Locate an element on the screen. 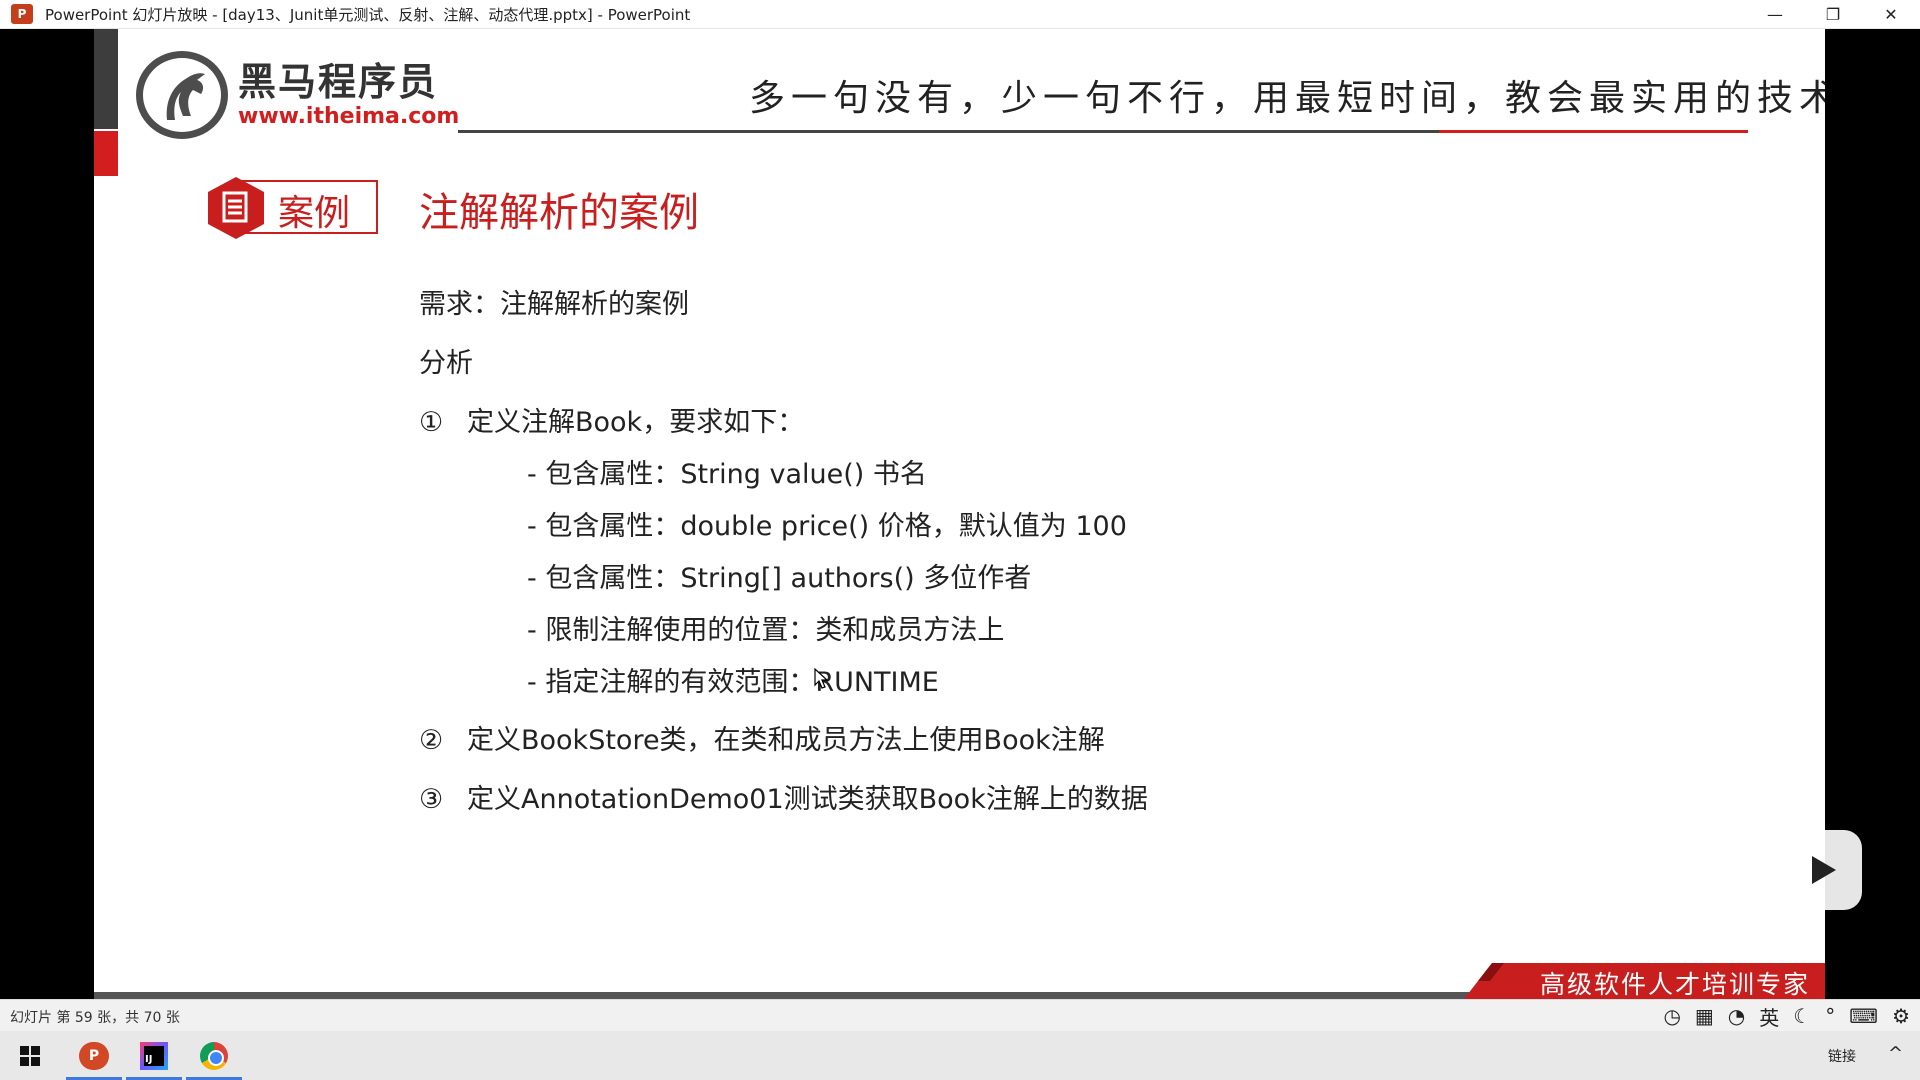 Image resolution: width=1920 pixels, height=1080 pixels. tray-link-label: 链接 is located at coordinates (1842, 1056).